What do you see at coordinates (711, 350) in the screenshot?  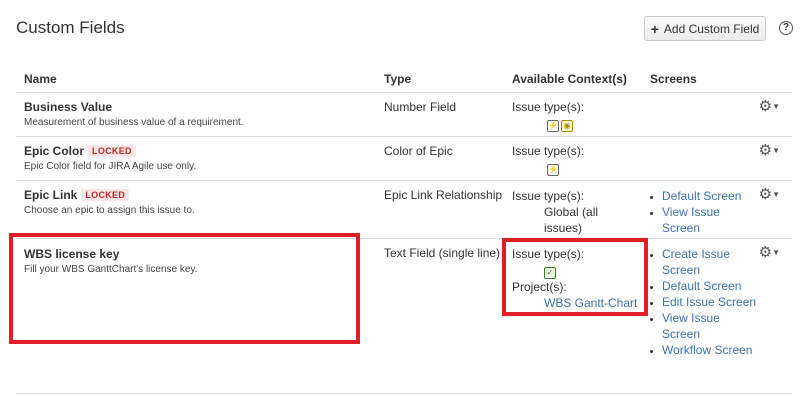 I see `screen-link: Workflow Screen` at bounding box center [711, 350].